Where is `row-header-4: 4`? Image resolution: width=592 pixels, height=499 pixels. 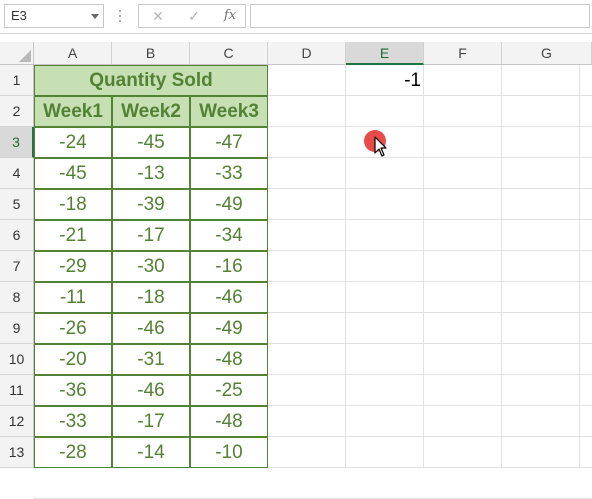 row-header-4: 4 is located at coordinates (17, 173).